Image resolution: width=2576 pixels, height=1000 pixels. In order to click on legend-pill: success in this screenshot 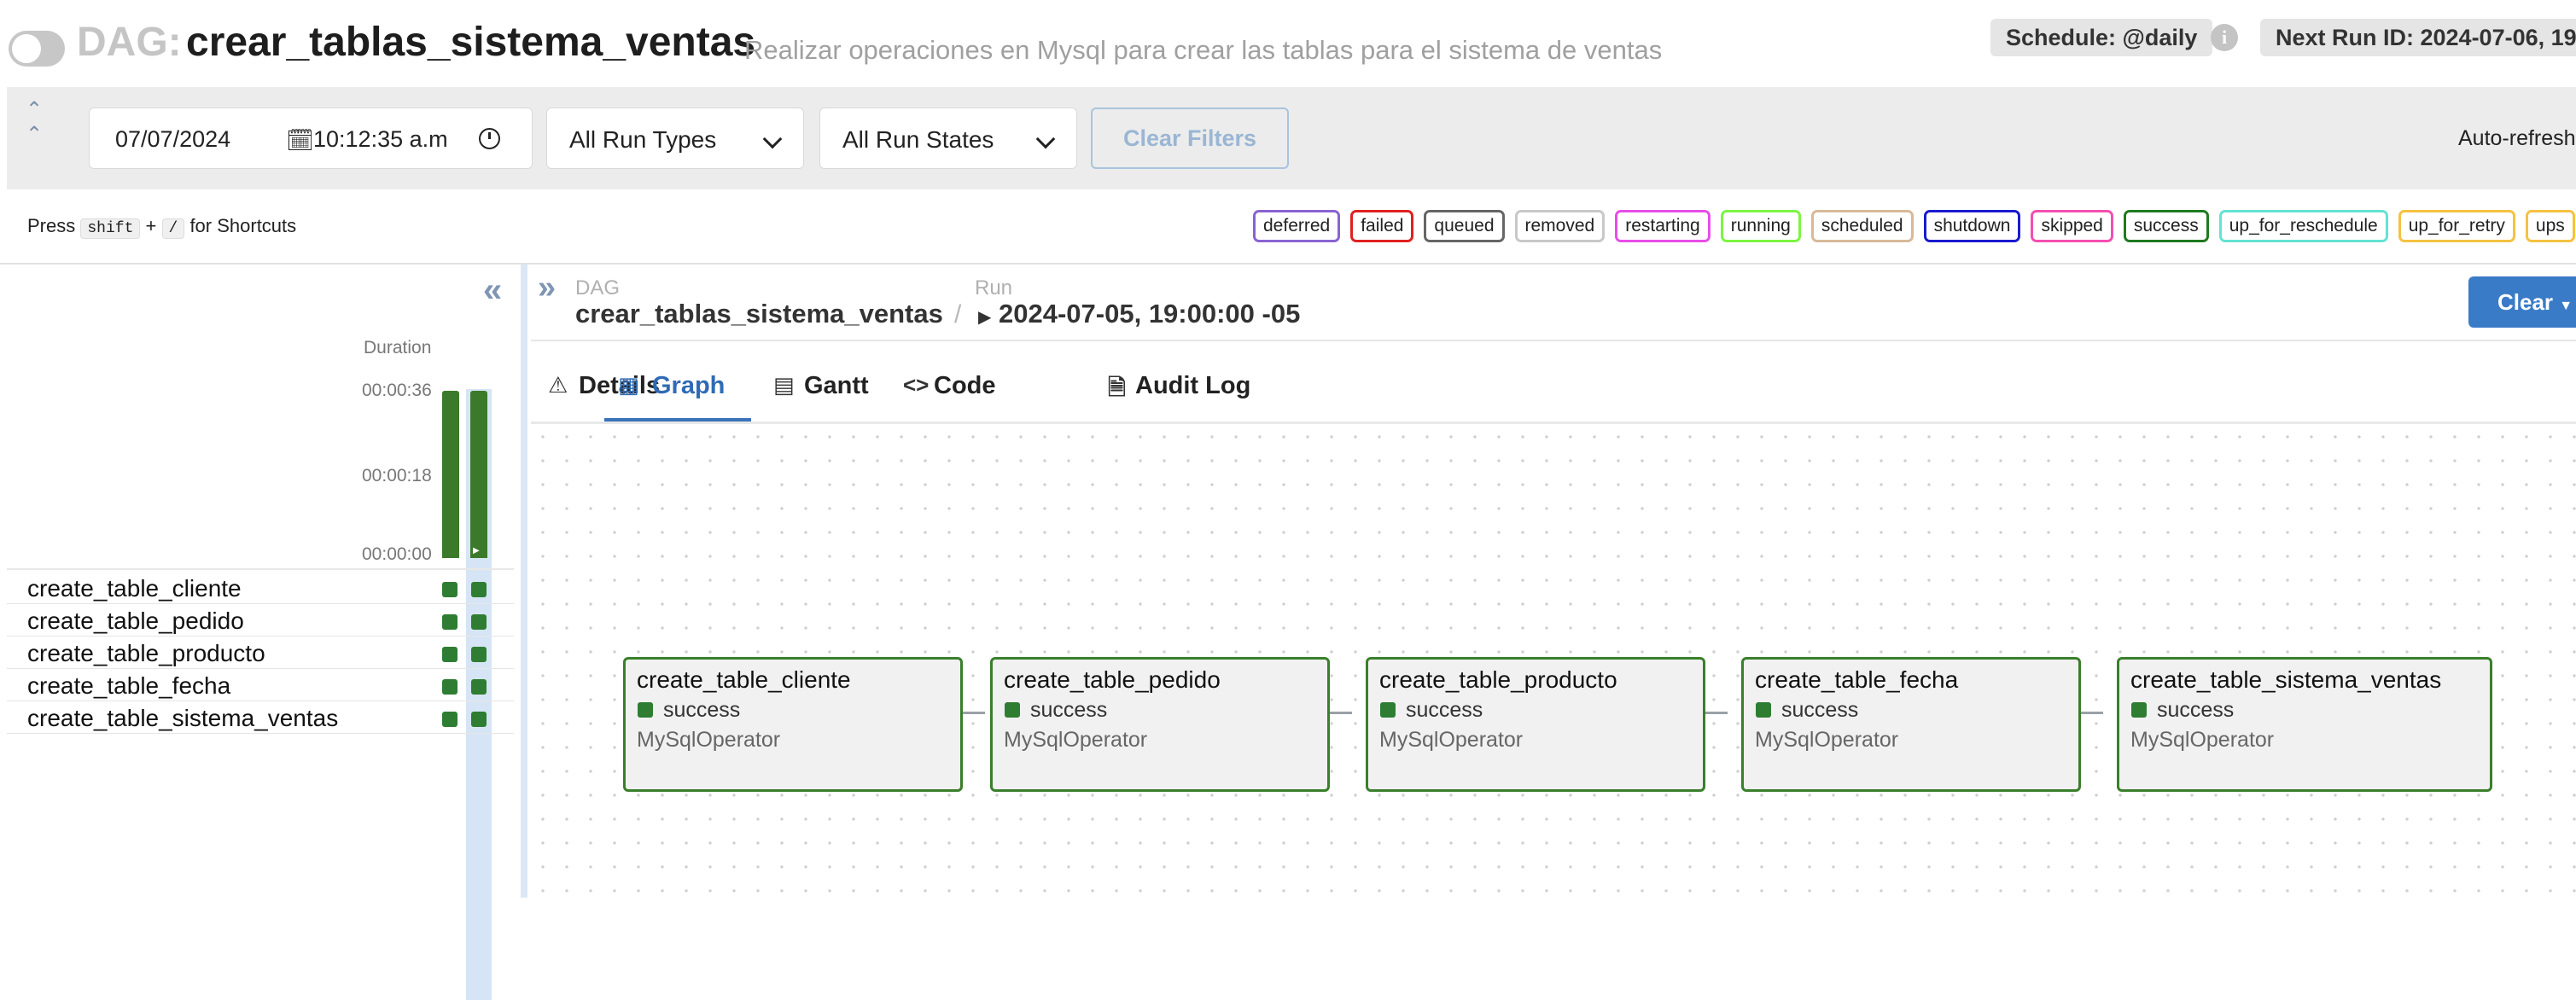, I will do `click(2166, 226)`.